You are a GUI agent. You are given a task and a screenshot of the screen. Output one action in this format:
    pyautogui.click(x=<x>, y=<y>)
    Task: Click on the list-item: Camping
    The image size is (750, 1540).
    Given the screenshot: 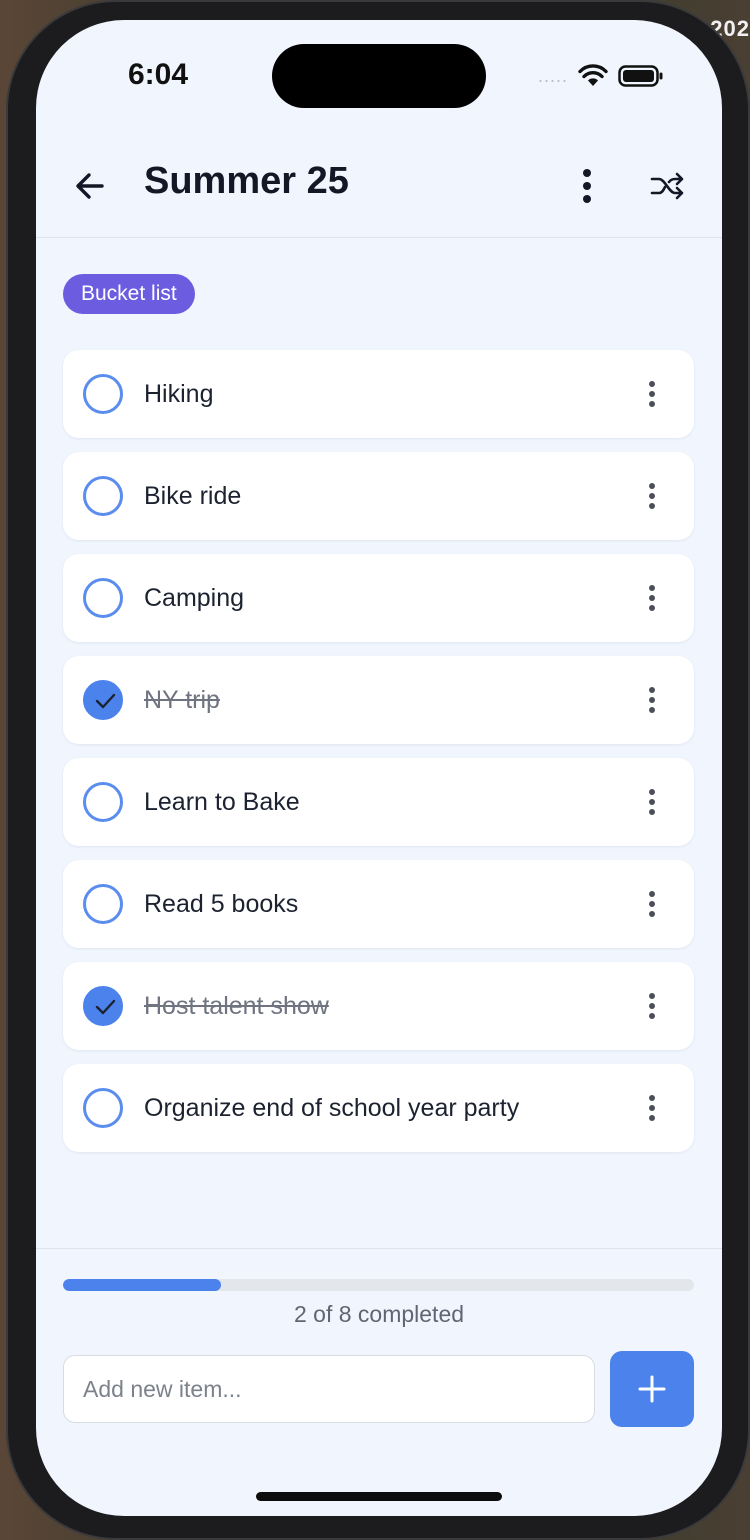 What is the action you would take?
    pyautogui.click(x=378, y=598)
    